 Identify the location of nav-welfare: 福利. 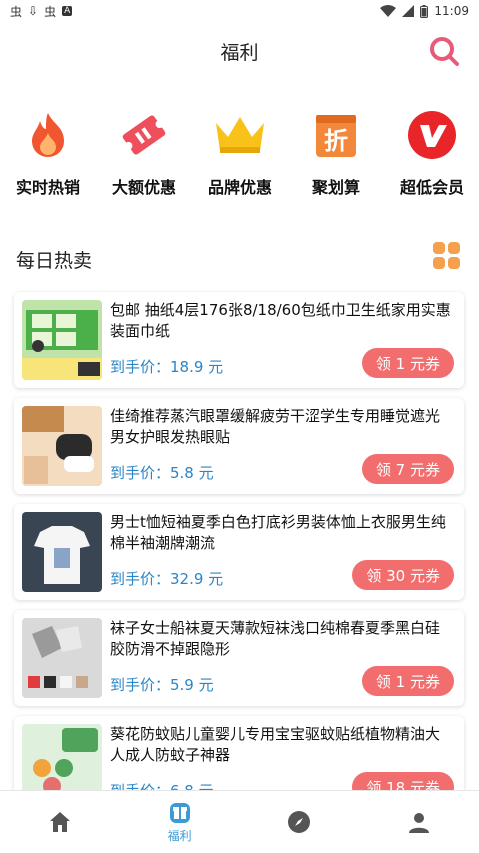
(180, 822).